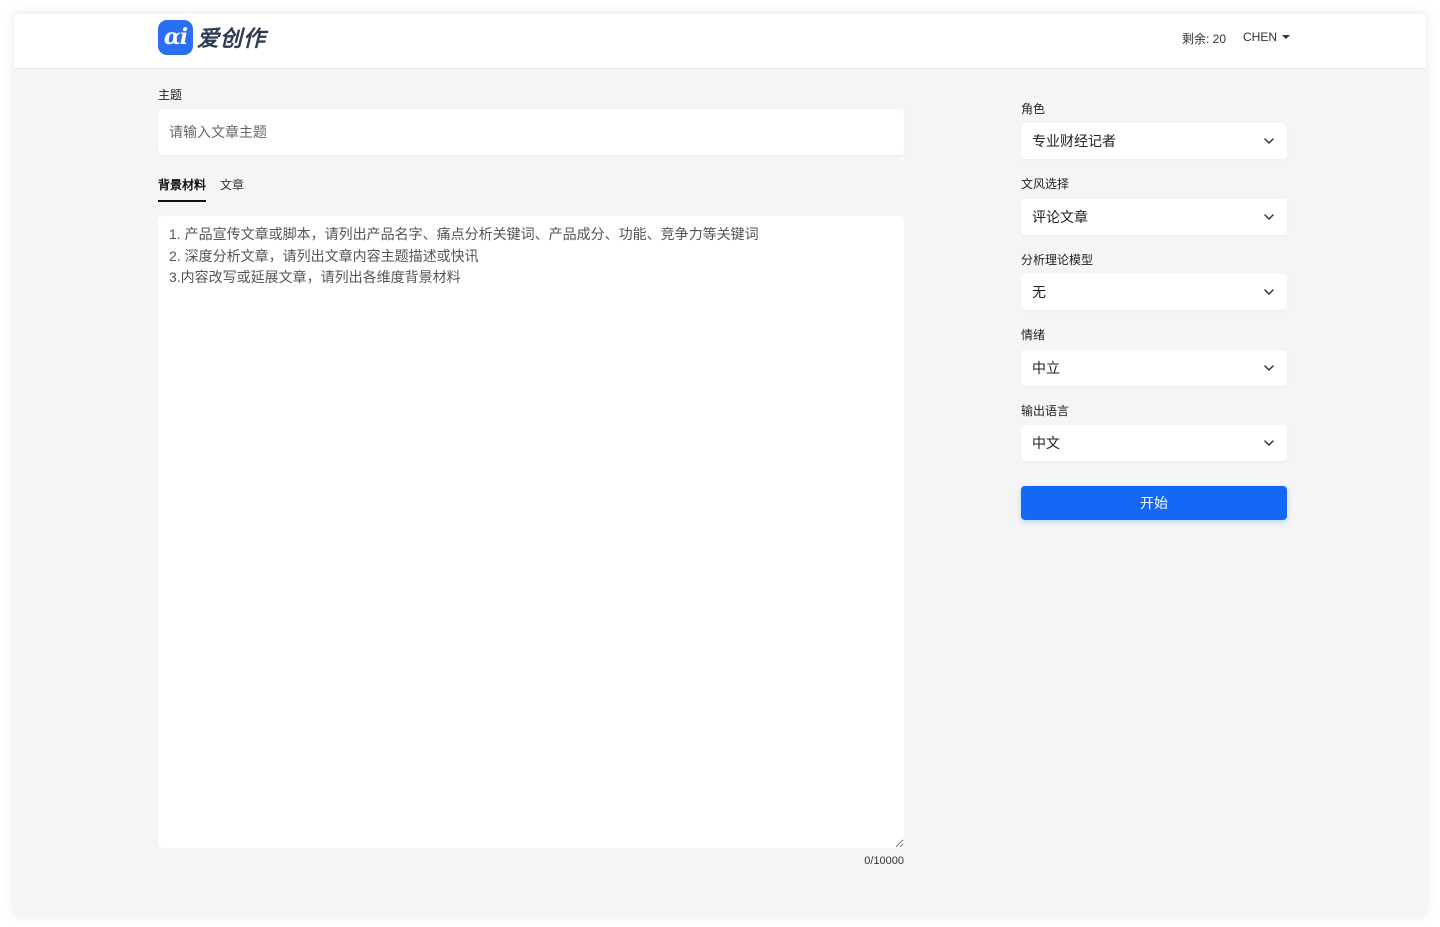 This screenshot has width=1440, height=927. I want to click on logo: αi 爱创作, so click(212, 37).